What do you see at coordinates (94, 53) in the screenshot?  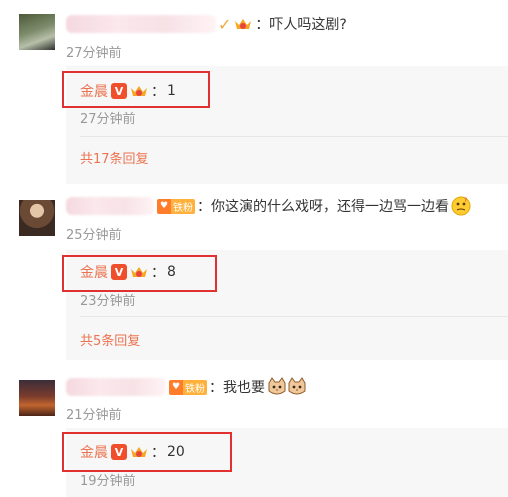 I see `comment-time: 27分钟前` at bounding box center [94, 53].